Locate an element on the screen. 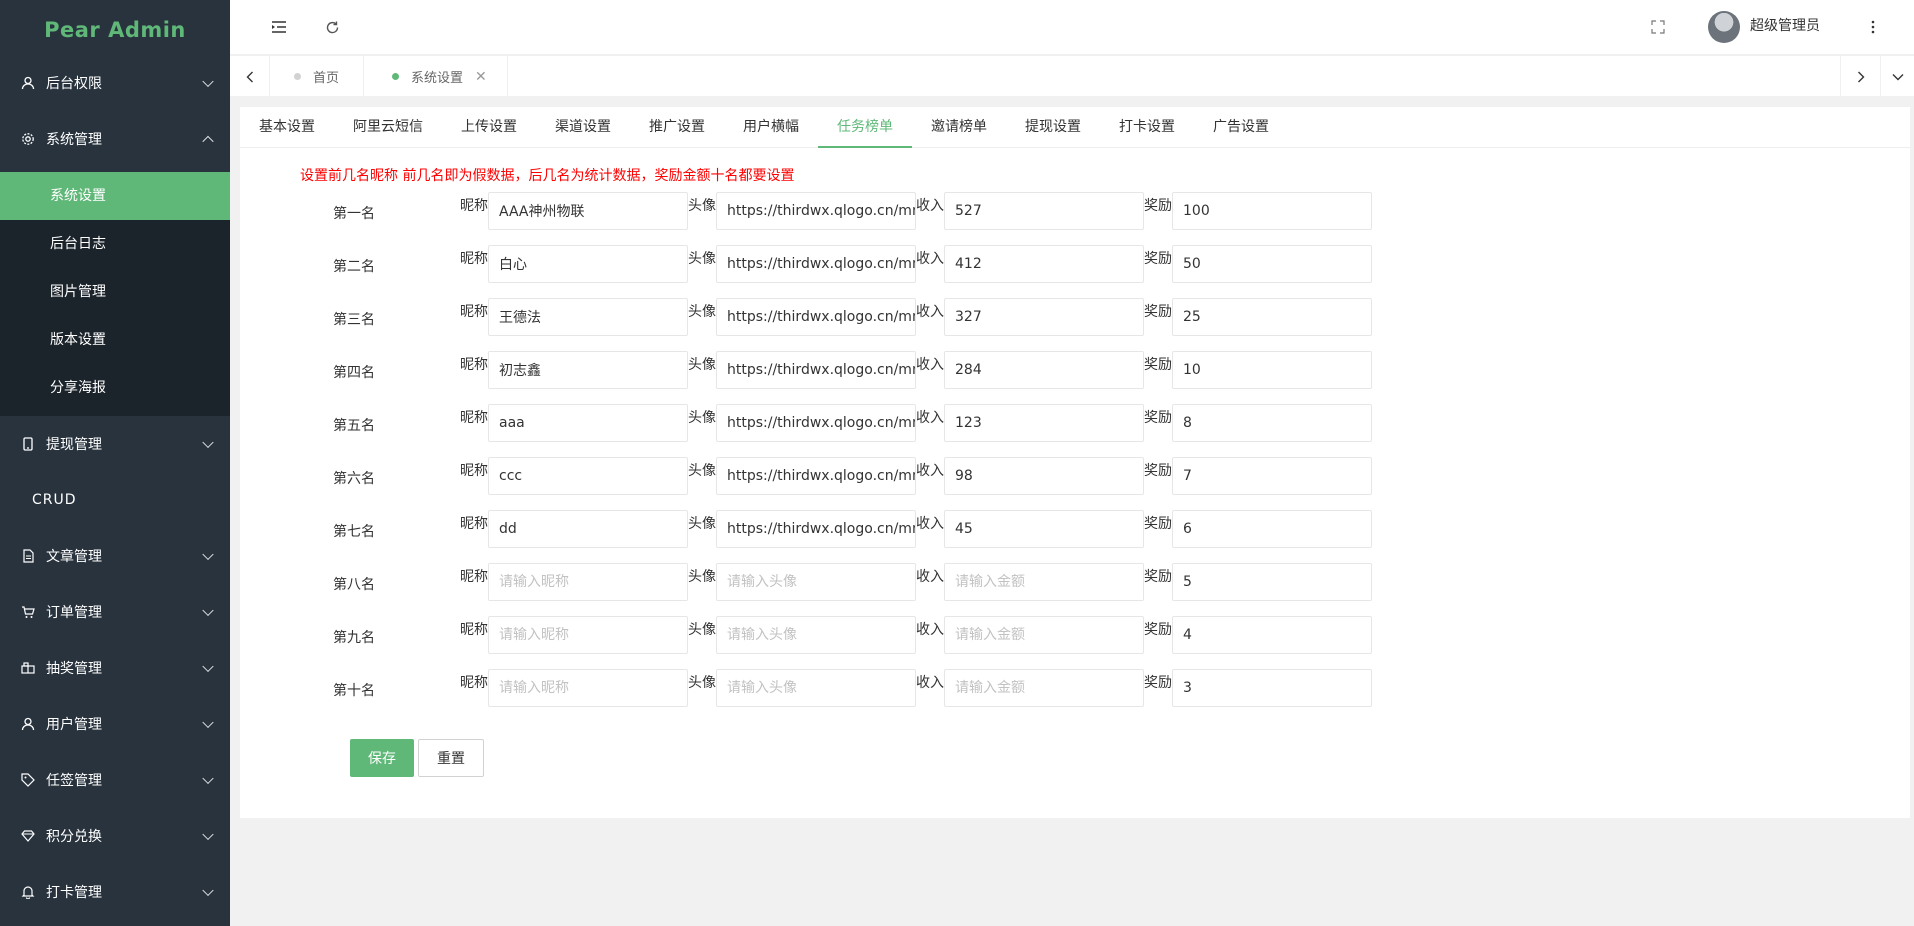 The image size is (1914, 926). subtab-checkin: 打卡设置 is located at coordinates (1147, 127).